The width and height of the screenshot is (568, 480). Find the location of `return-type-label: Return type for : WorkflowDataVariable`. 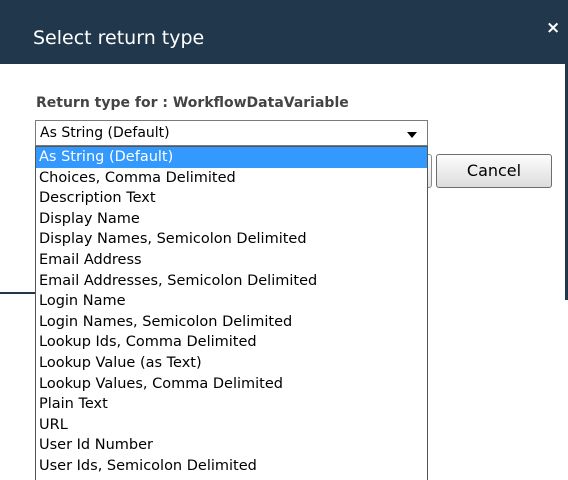

return-type-label: Return type for : WorkflowDataVariable is located at coordinates (192, 103).